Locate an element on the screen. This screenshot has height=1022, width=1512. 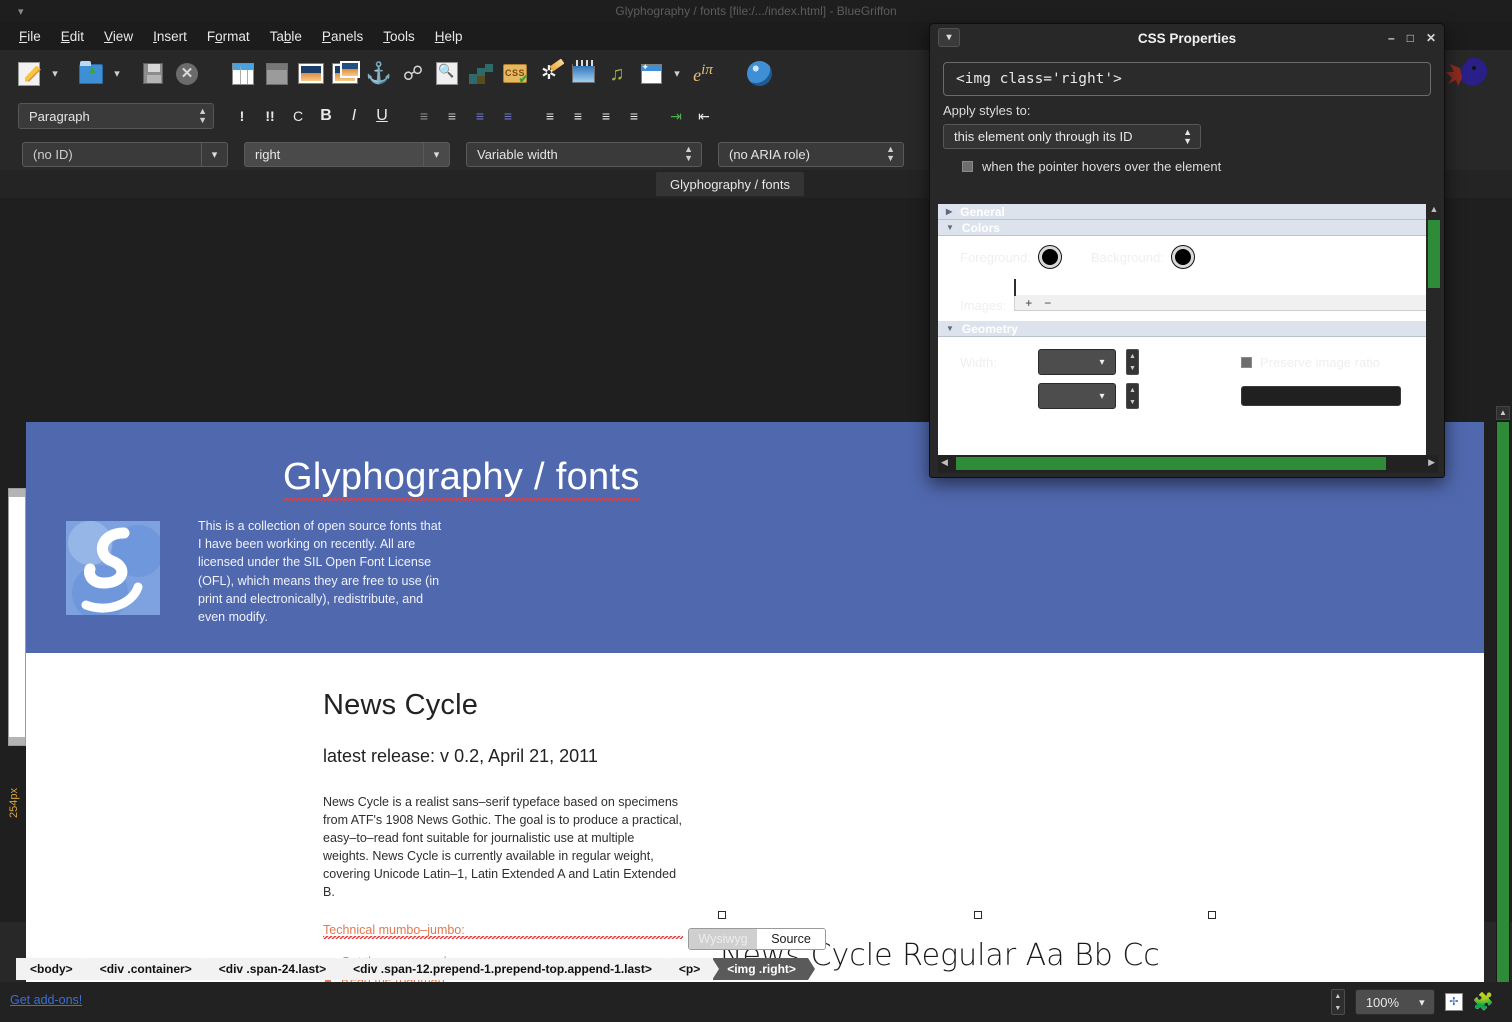
document-vertical-scrollbar: ▲ is located at coordinates (1503, 714).